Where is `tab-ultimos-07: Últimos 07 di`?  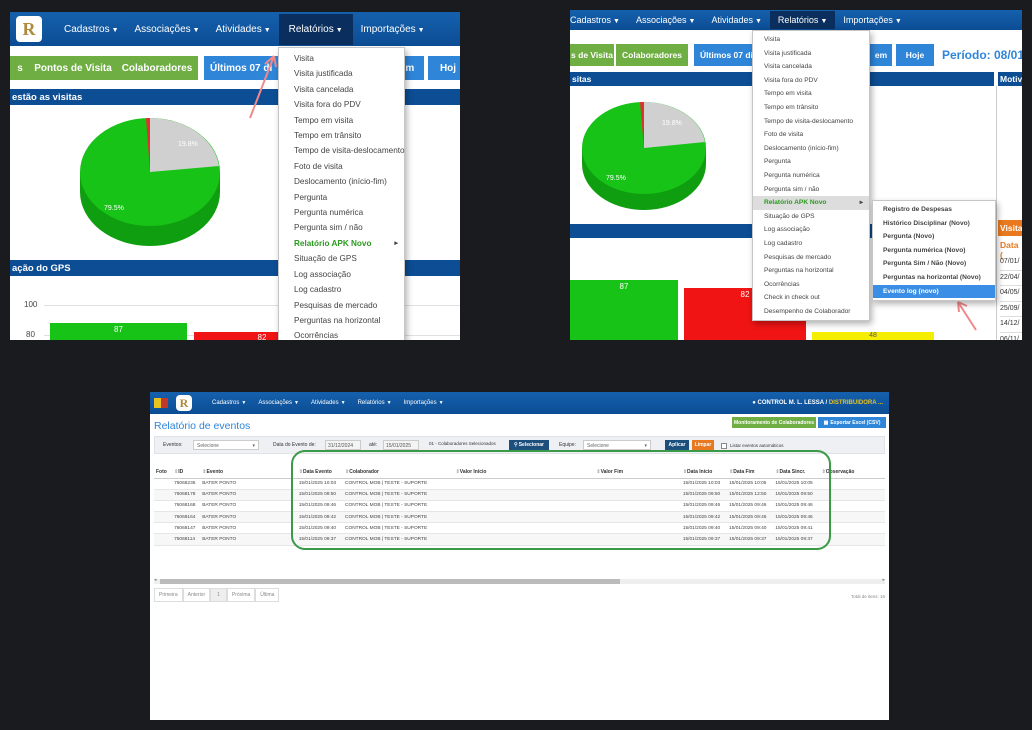 tab-ultimos-07: Últimos 07 di is located at coordinates (724, 55).